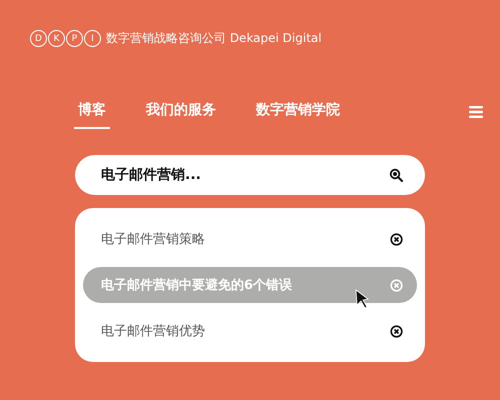  I want to click on company-name: 数字营销战略咨询公司 Dekapei Digital, so click(214, 38).